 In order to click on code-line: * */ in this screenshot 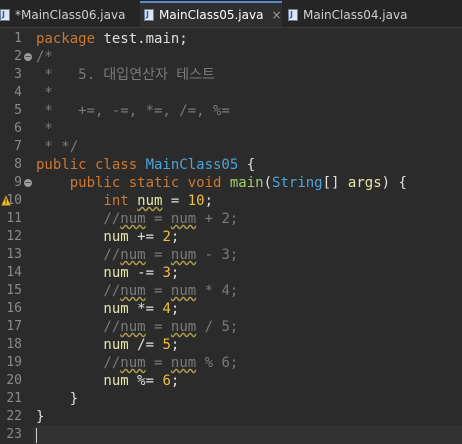, I will do `click(57, 147)`.